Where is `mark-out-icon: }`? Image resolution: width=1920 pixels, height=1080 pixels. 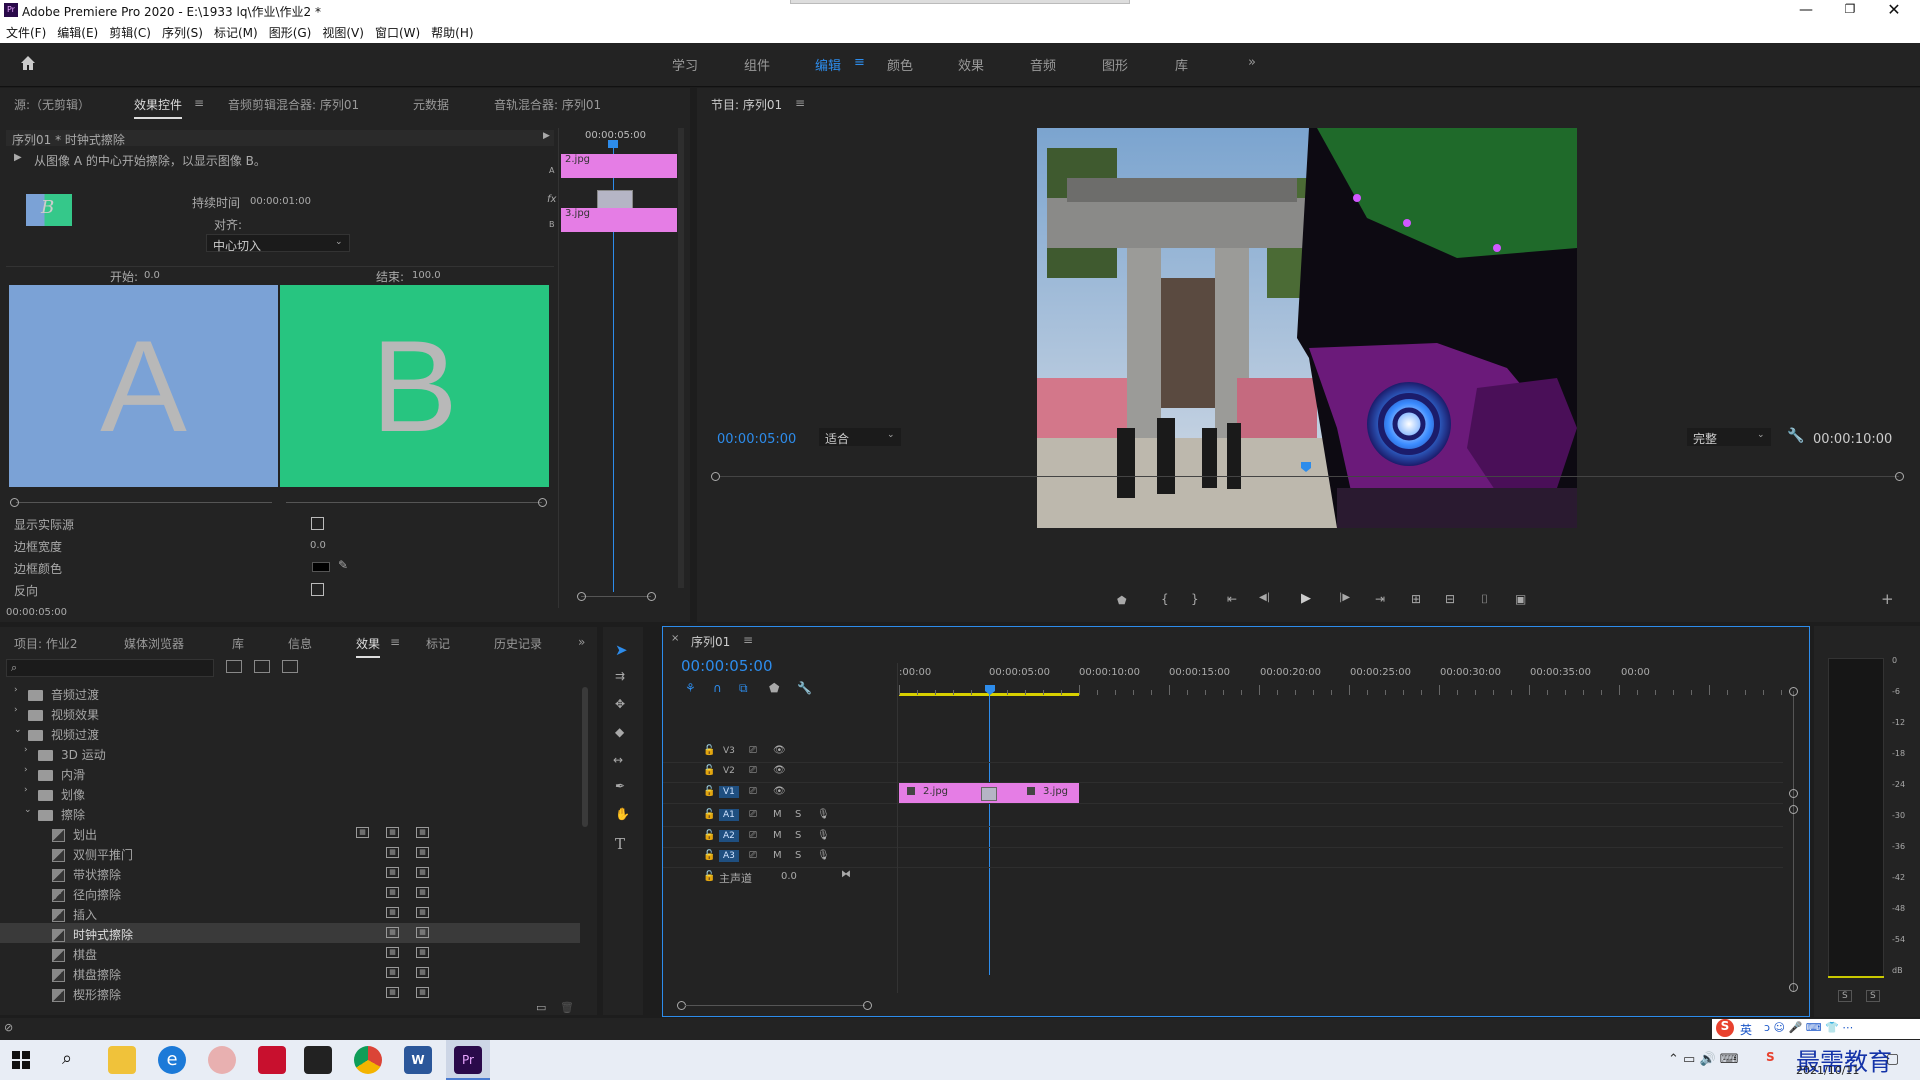 mark-out-icon: } is located at coordinates (1195, 599).